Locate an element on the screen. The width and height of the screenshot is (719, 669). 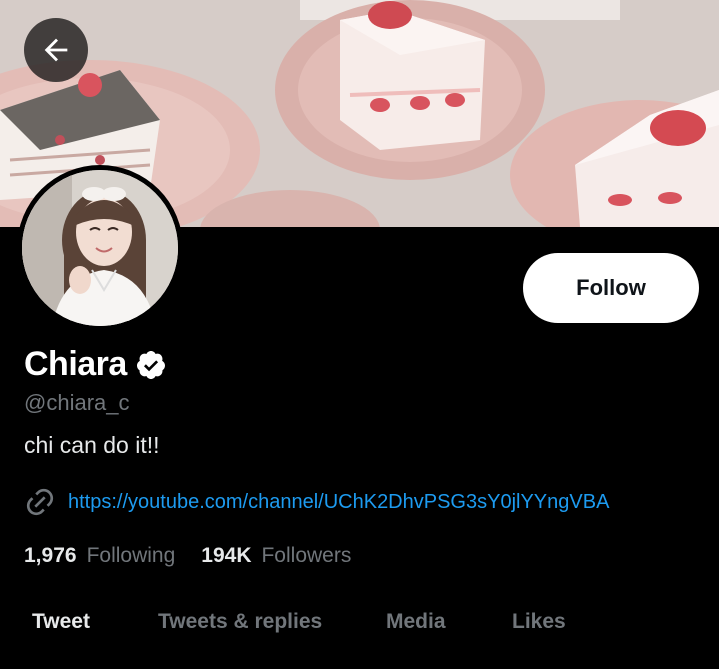
tab-media: Media is located at coordinates (416, 622).